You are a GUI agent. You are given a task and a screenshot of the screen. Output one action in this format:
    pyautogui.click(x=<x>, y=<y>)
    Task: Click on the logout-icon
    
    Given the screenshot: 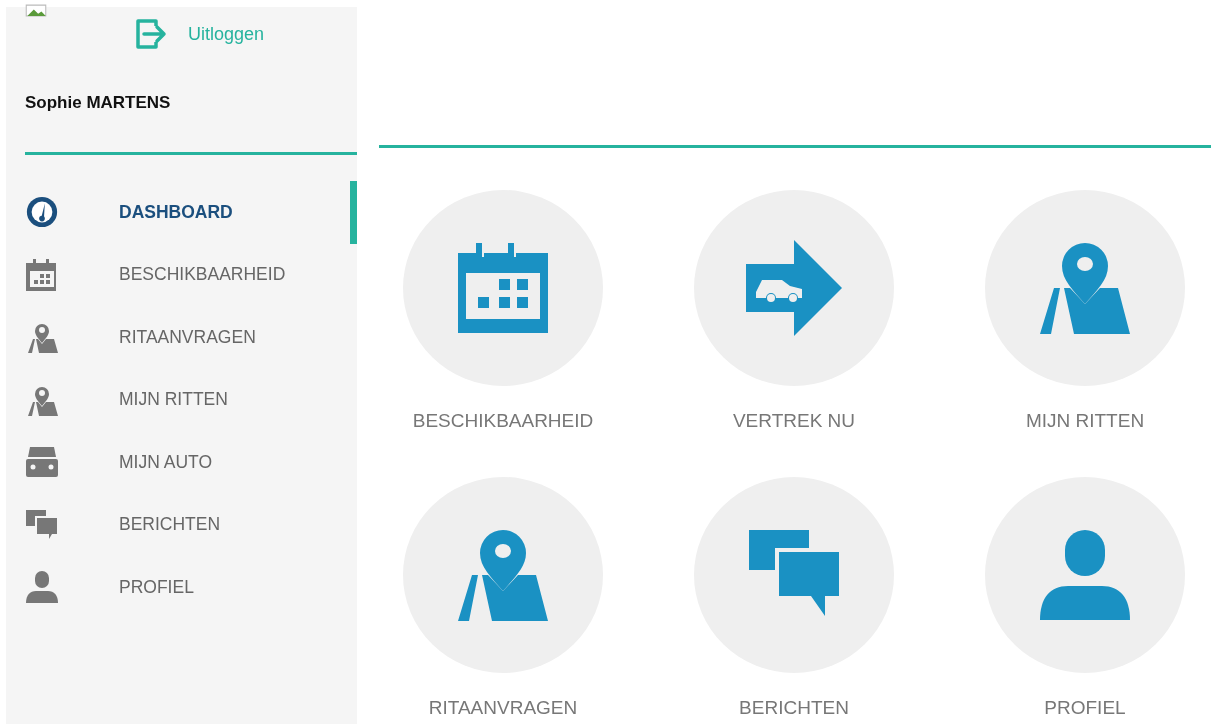 What is the action you would take?
    pyautogui.click(x=151, y=34)
    